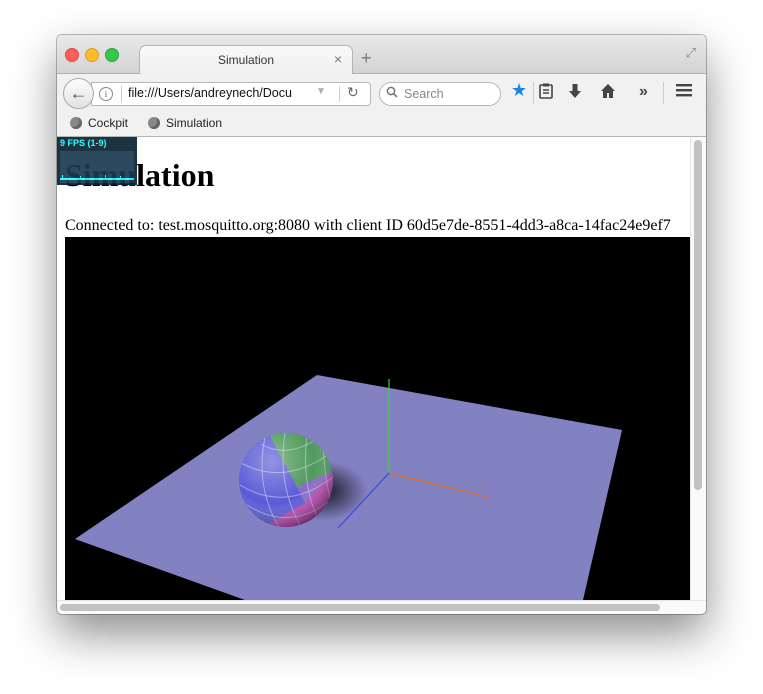  I want to click on search-icon, so click(392, 93).